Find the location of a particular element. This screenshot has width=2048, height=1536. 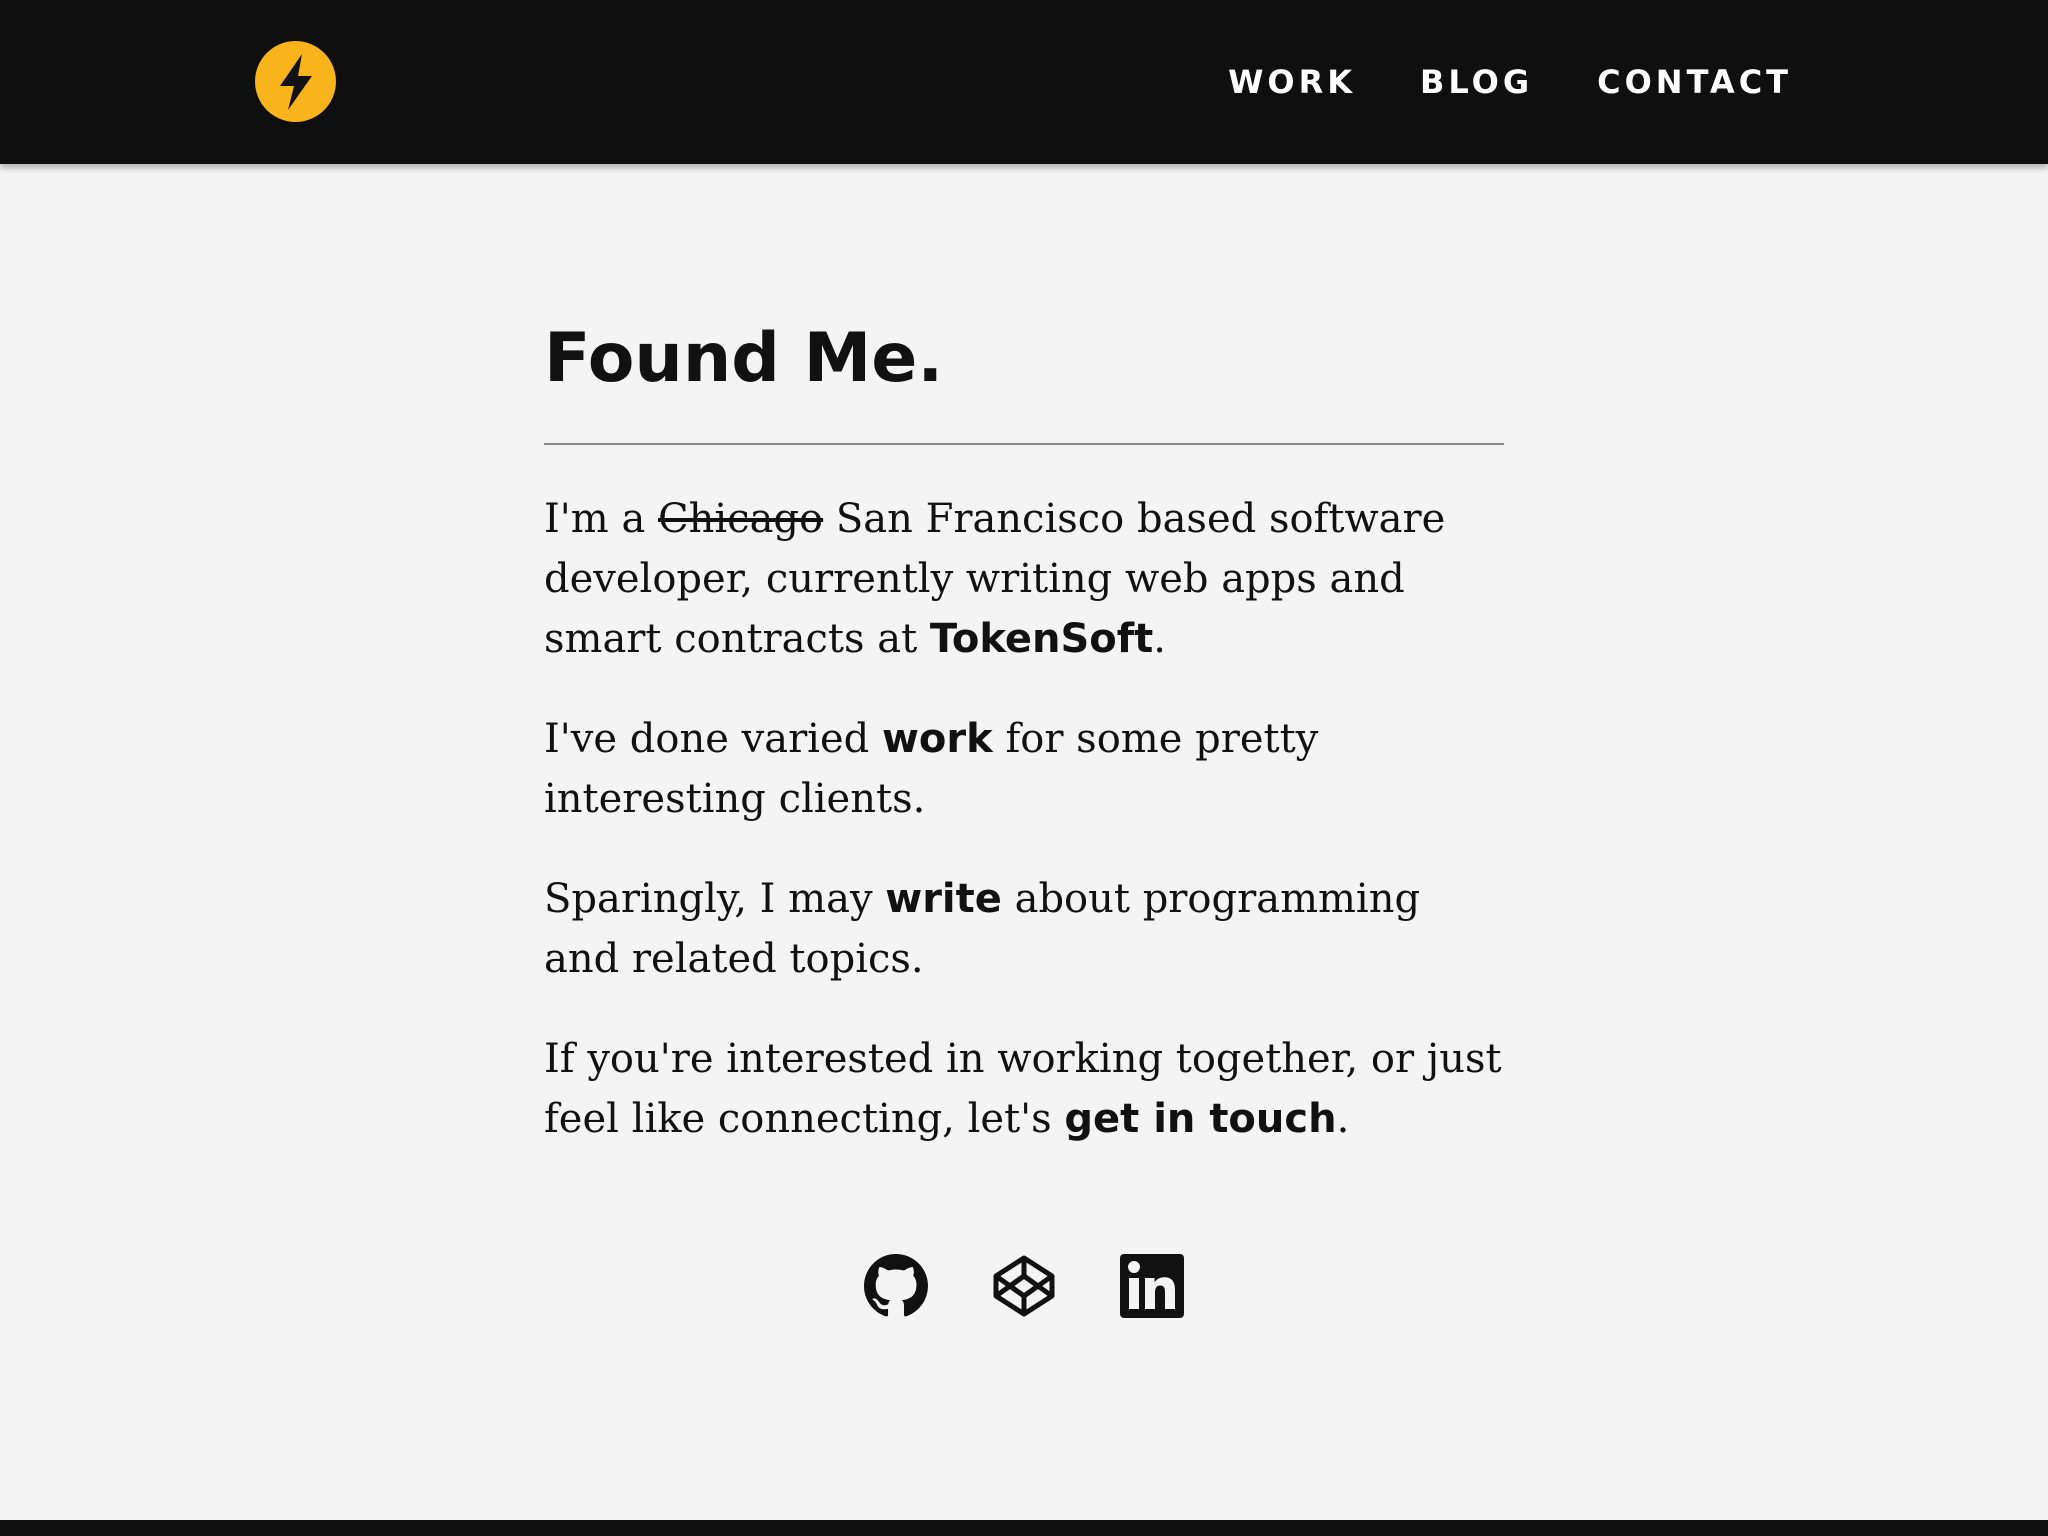

nav-contact-link: CONTACT is located at coordinates (1694, 82).